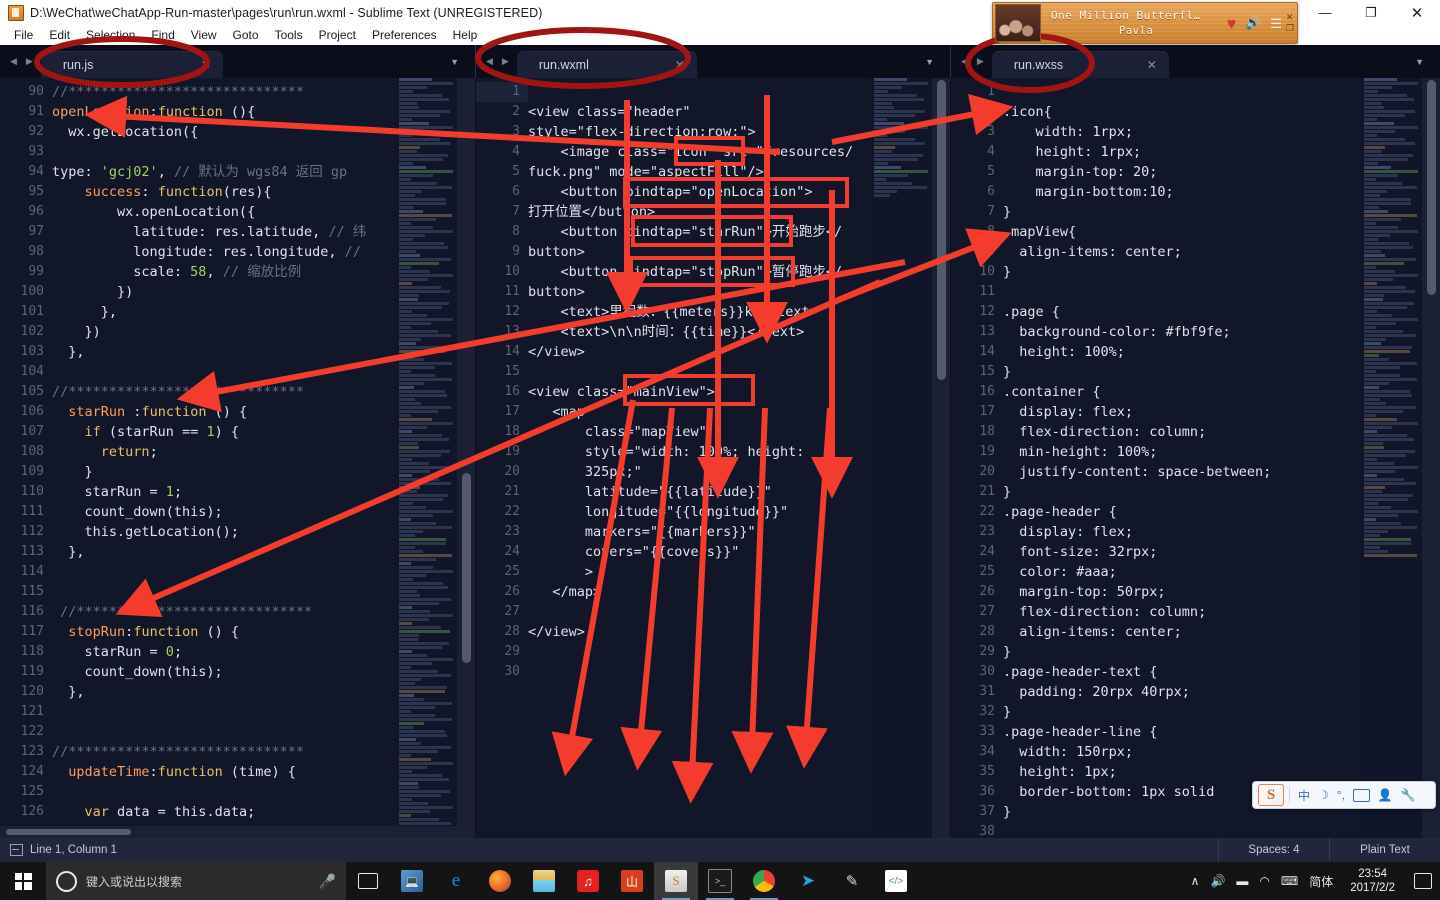 The image size is (1440, 900). I want to click on tab-overflow-icon-left: ▼, so click(454, 62).